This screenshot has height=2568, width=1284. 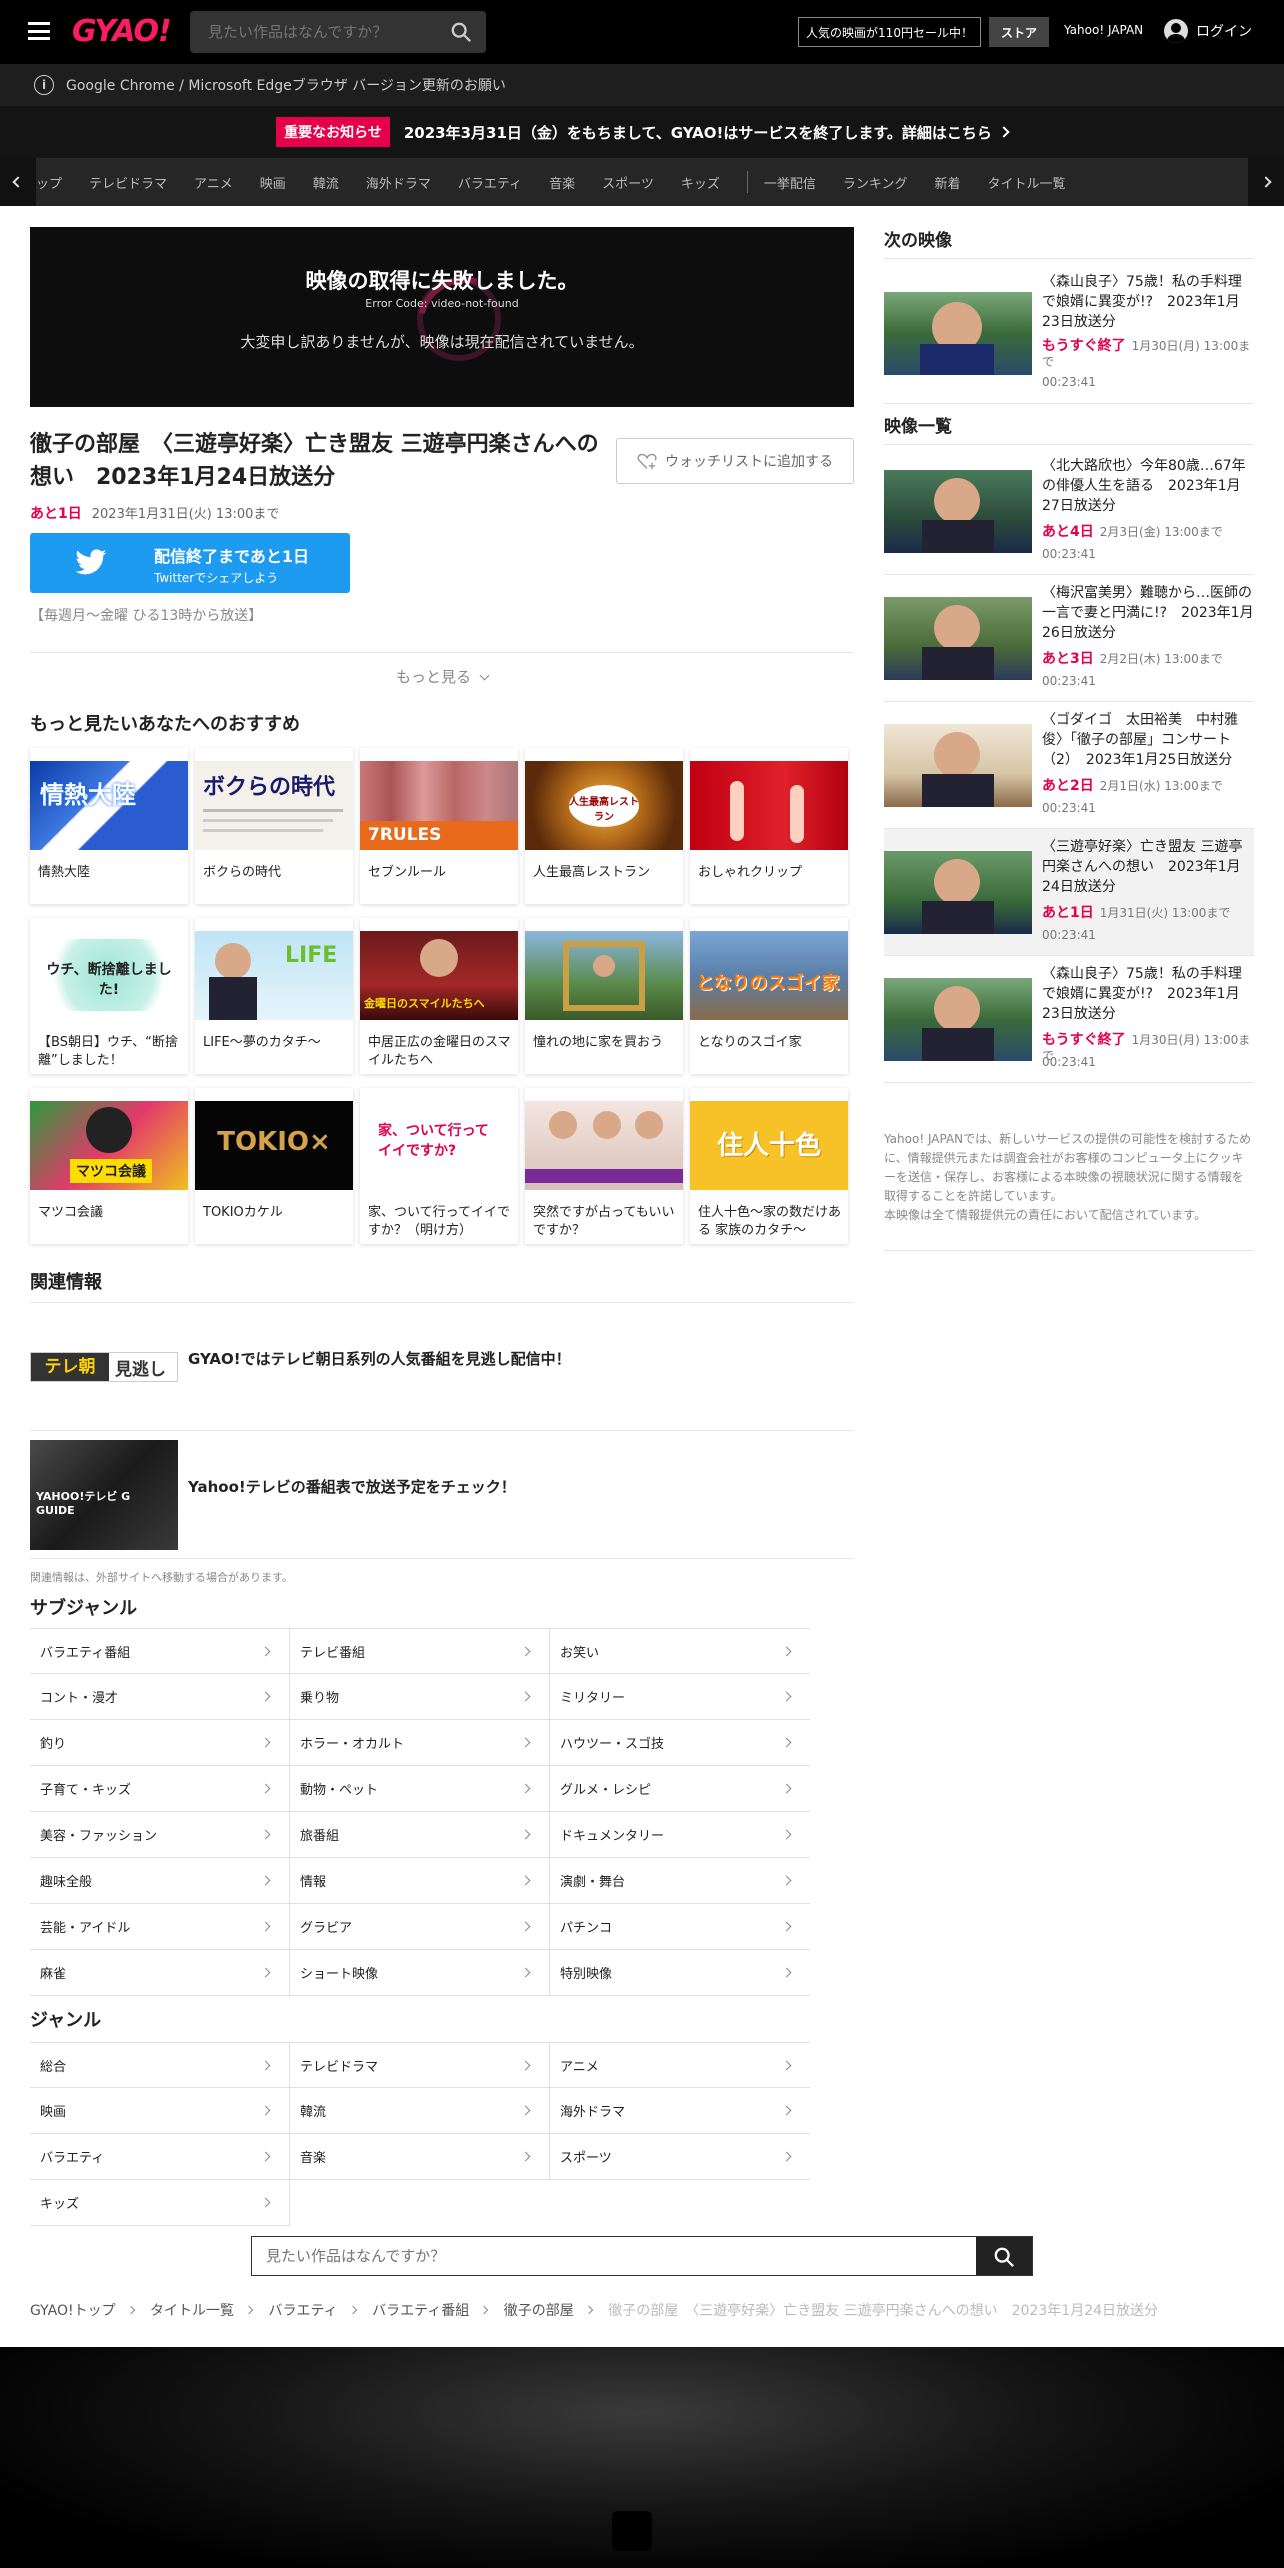 I want to click on twitter-line2: Twitterでシェアしよう, so click(x=216, y=578).